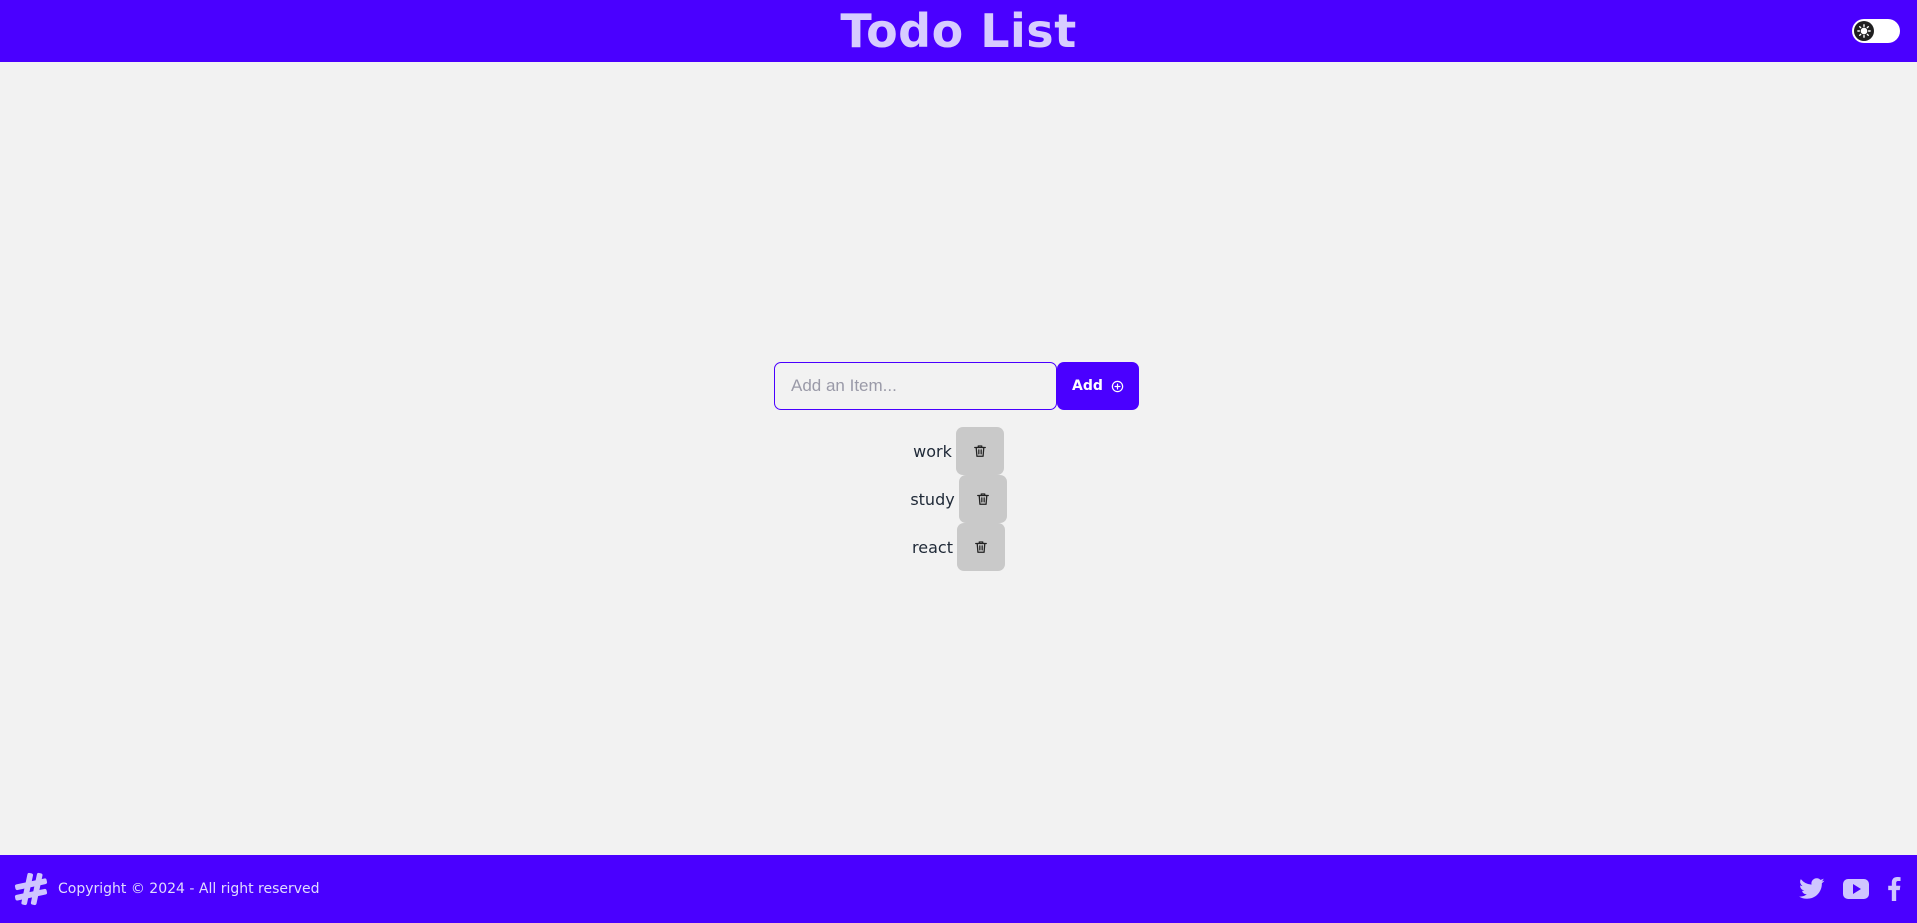 The image size is (1917, 923). I want to click on app-header: Todo List, so click(958, 31).